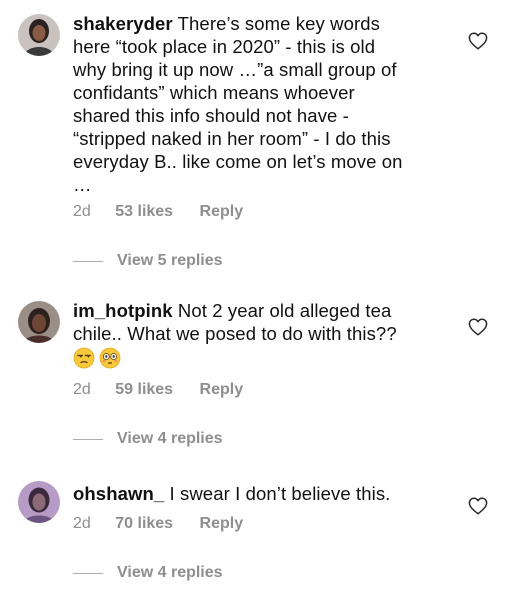 This screenshot has height=600, width=517. What do you see at coordinates (280, 493) in the screenshot?
I see `comment-line: I swear I don’t believe this.` at bounding box center [280, 493].